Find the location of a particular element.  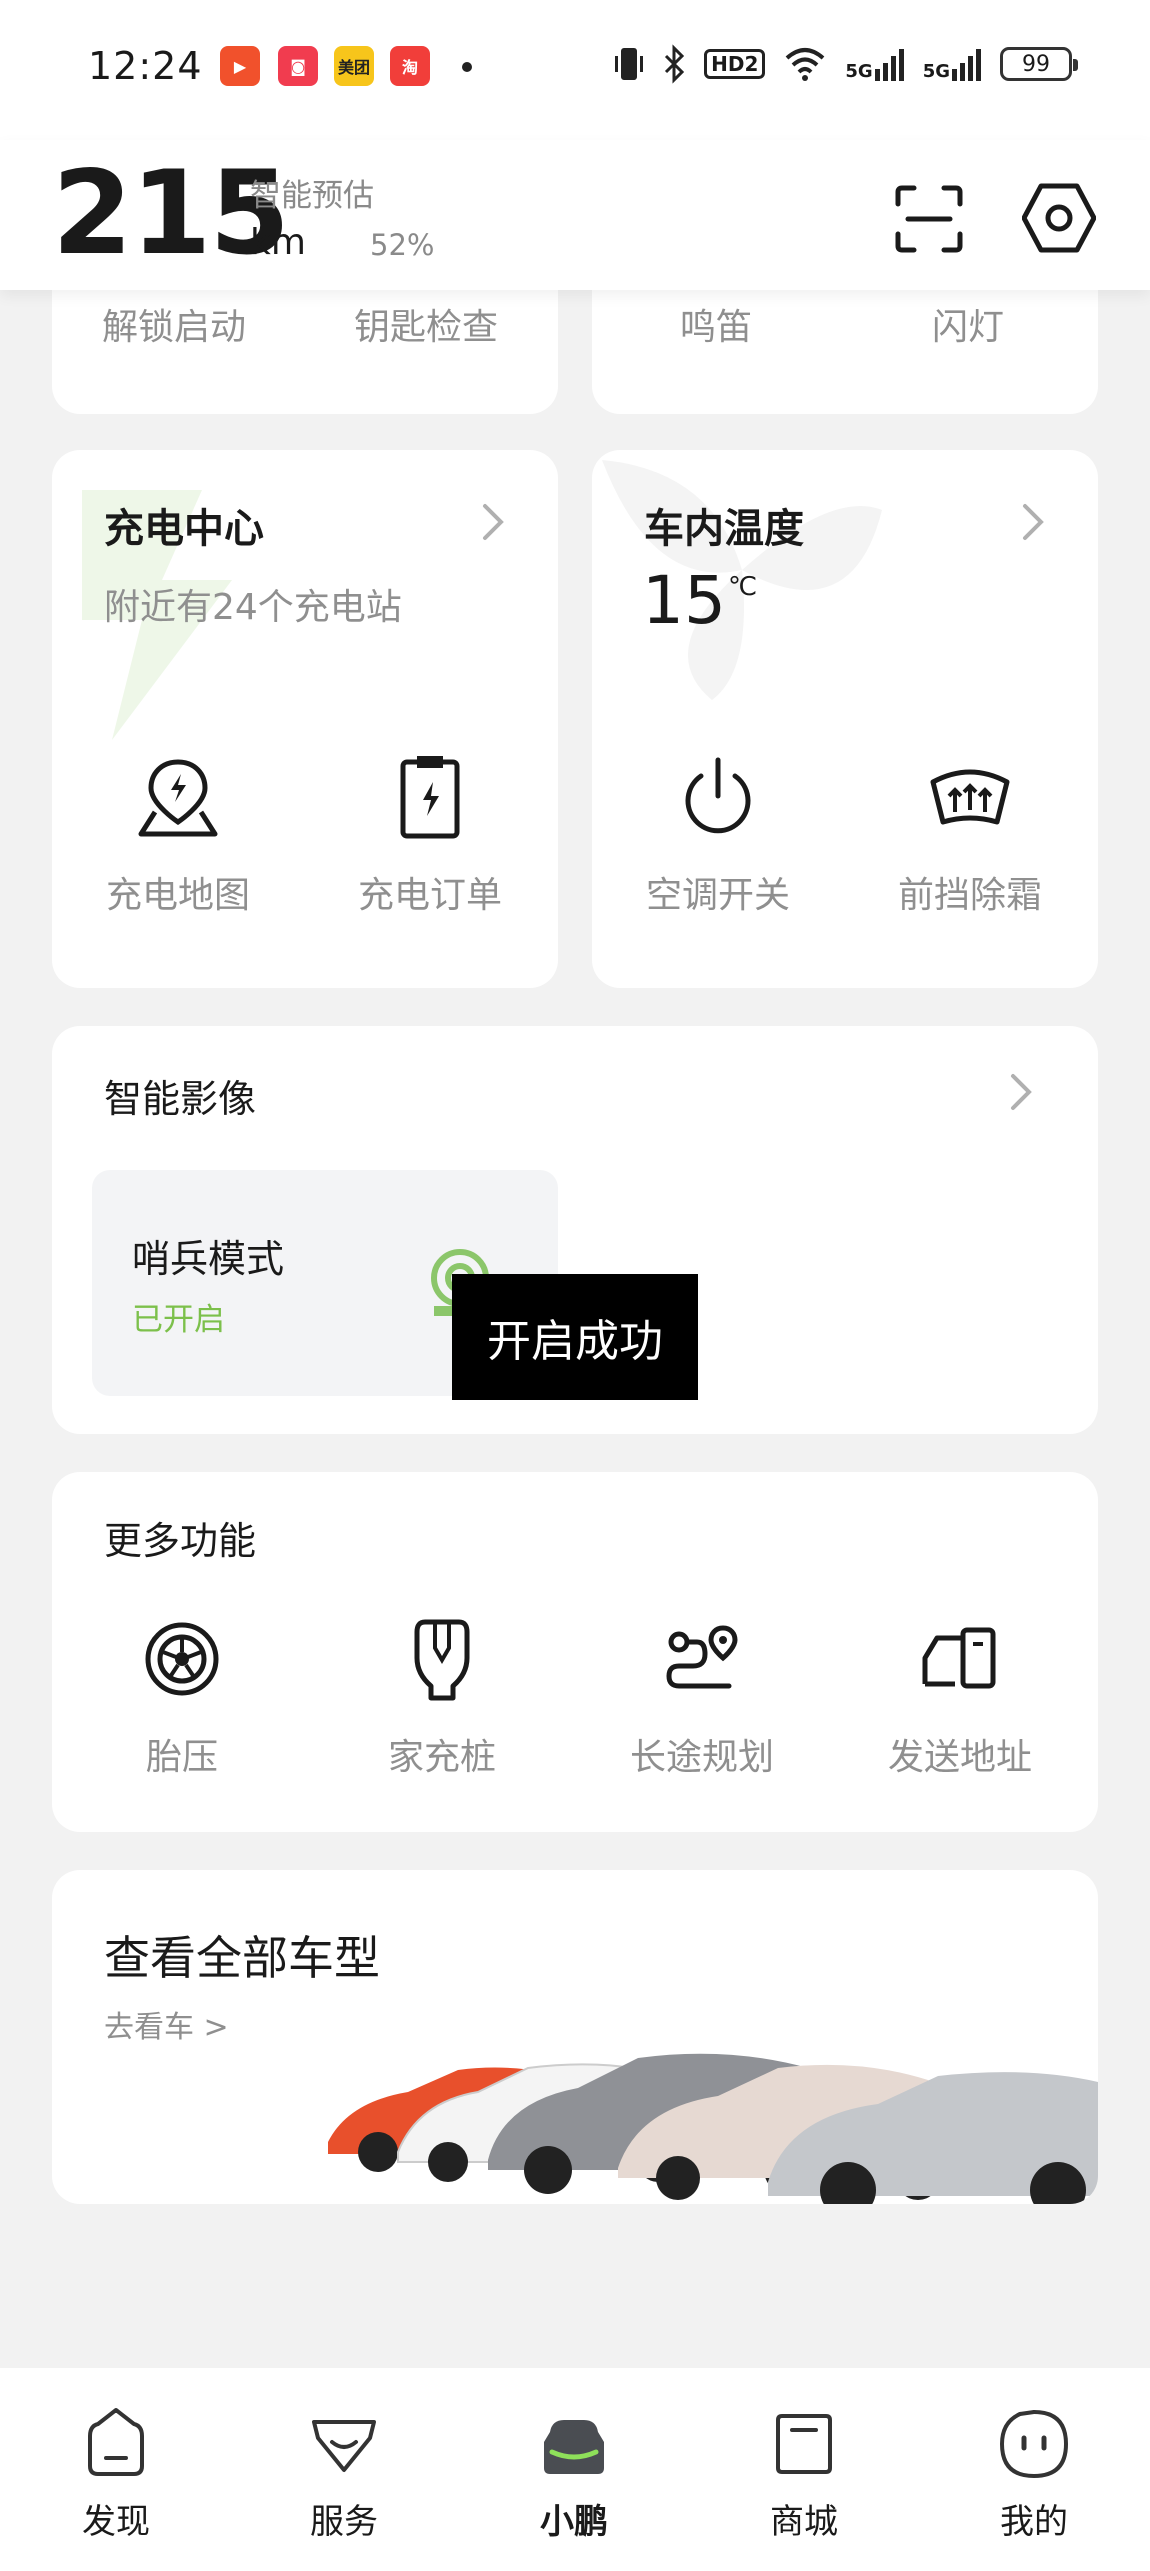

charging-order-label: 充电订单 is located at coordinates (429, 895).